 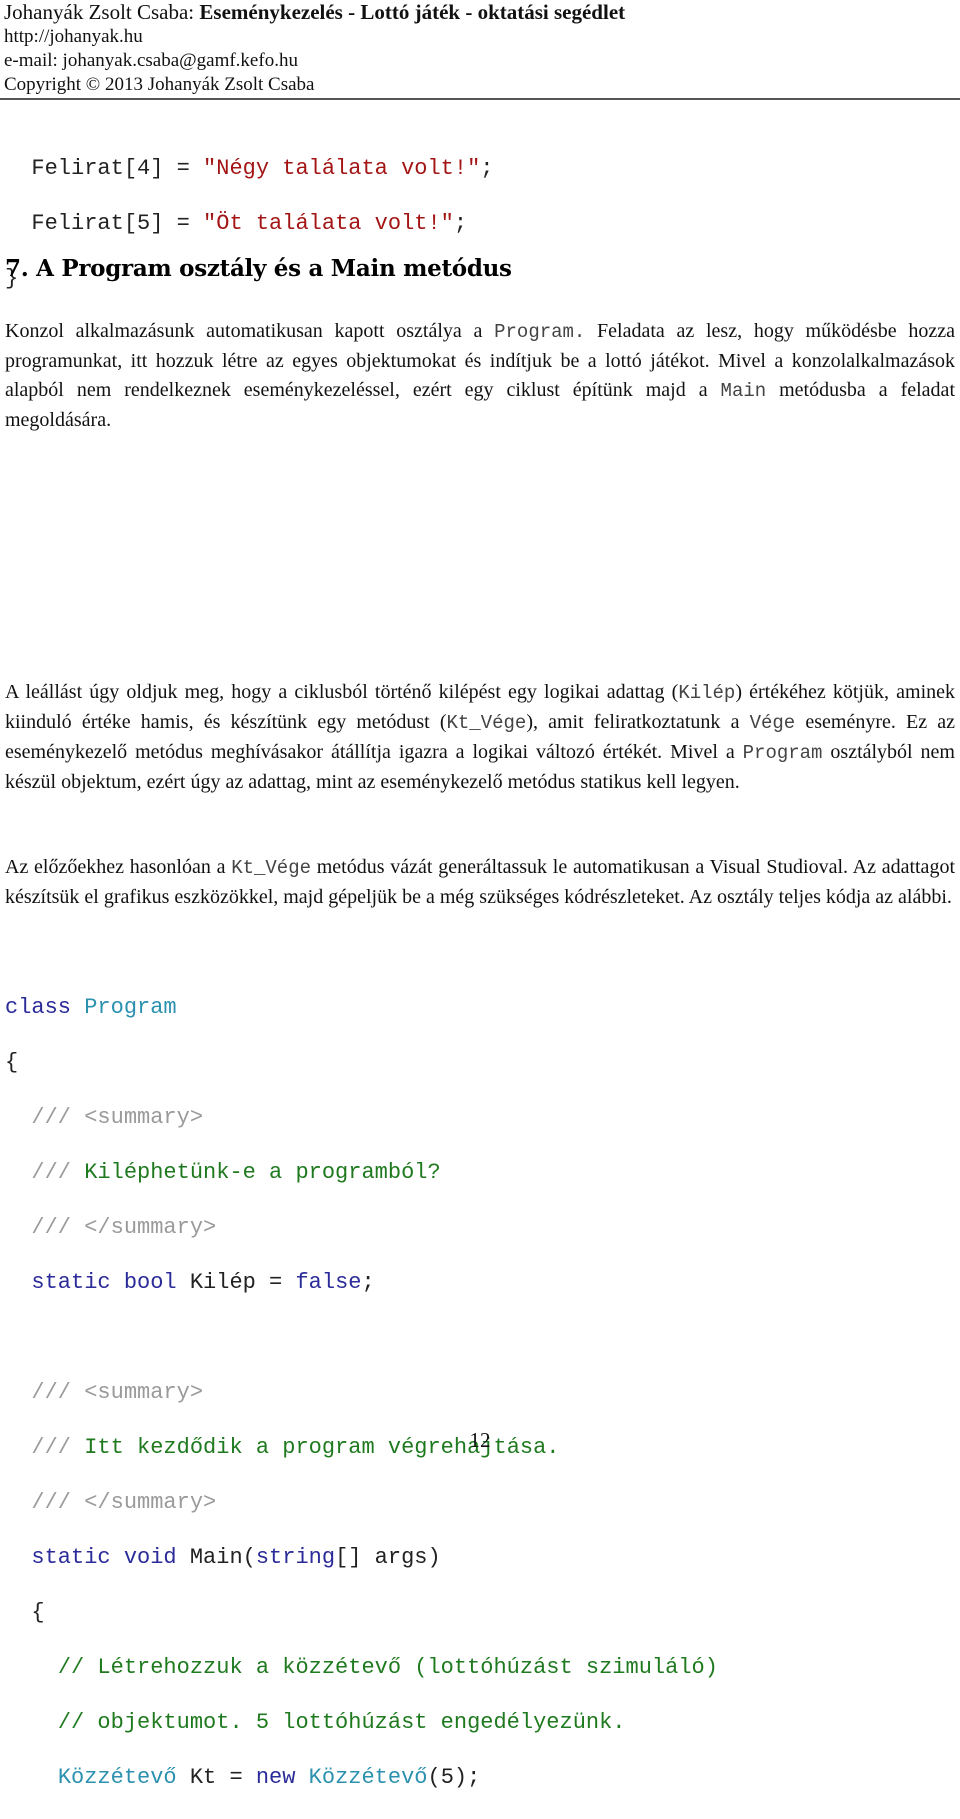 What do you see at coordinates (258, 268) in the screenshot?
I see `section-heading: 7. A Program osztály és a Main metódus` at bounding box center [258, 268].